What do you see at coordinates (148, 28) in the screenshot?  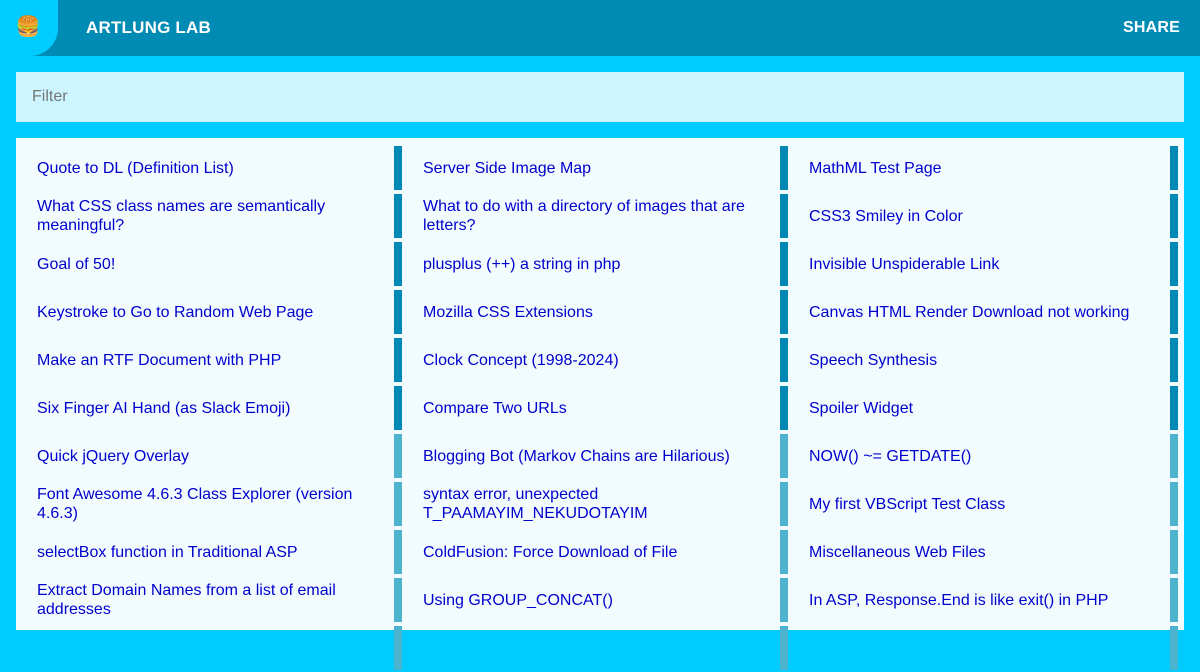 I see `site-title: ARTLUNG LAB` at bounding box center [148, 28].